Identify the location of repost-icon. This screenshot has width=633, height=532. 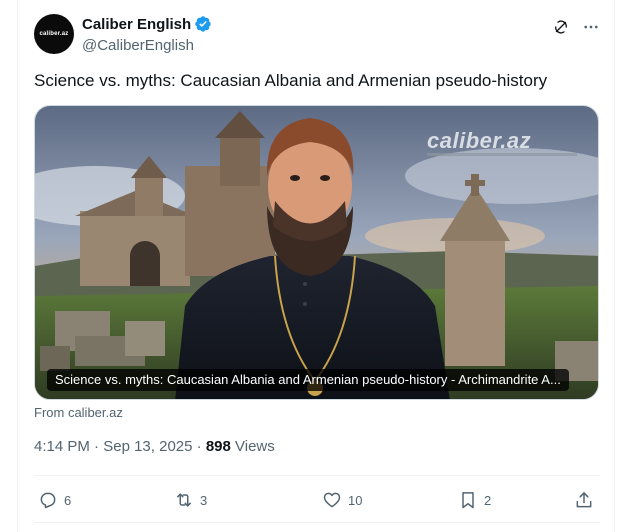
(184, 500).